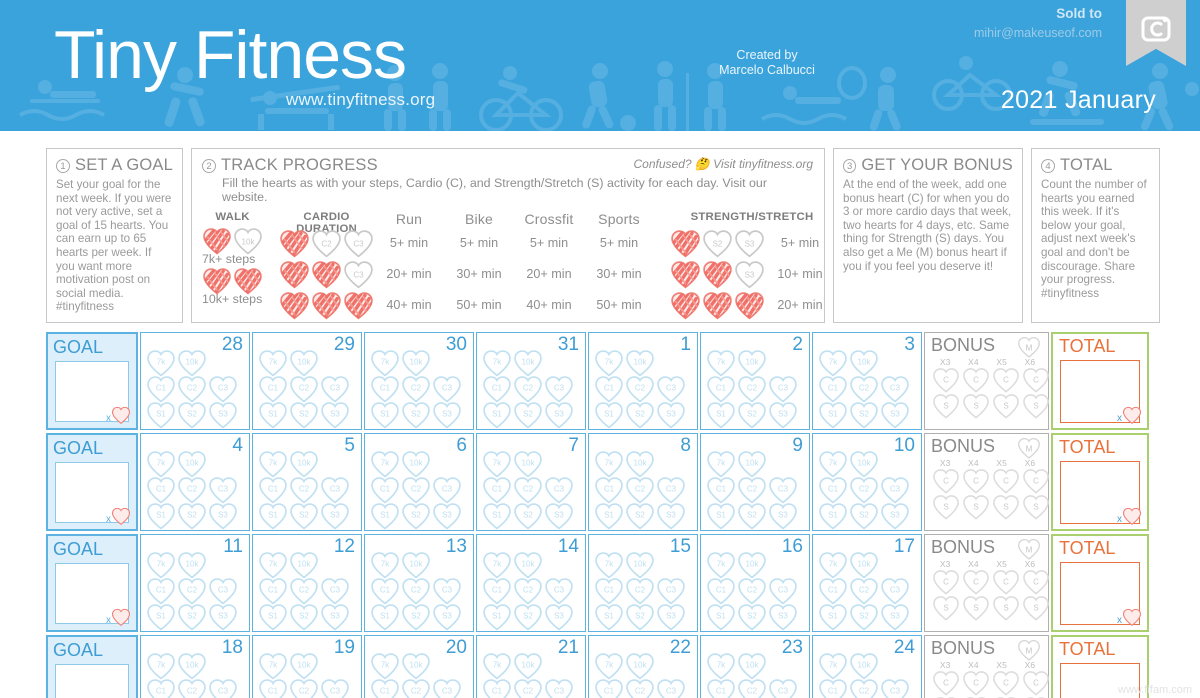  Describe the element at coordinates (867, 482) in the screenshot. I see `day-cell: 10 7k 10k C1 C2 C3 S1 S2 S3` at that location.